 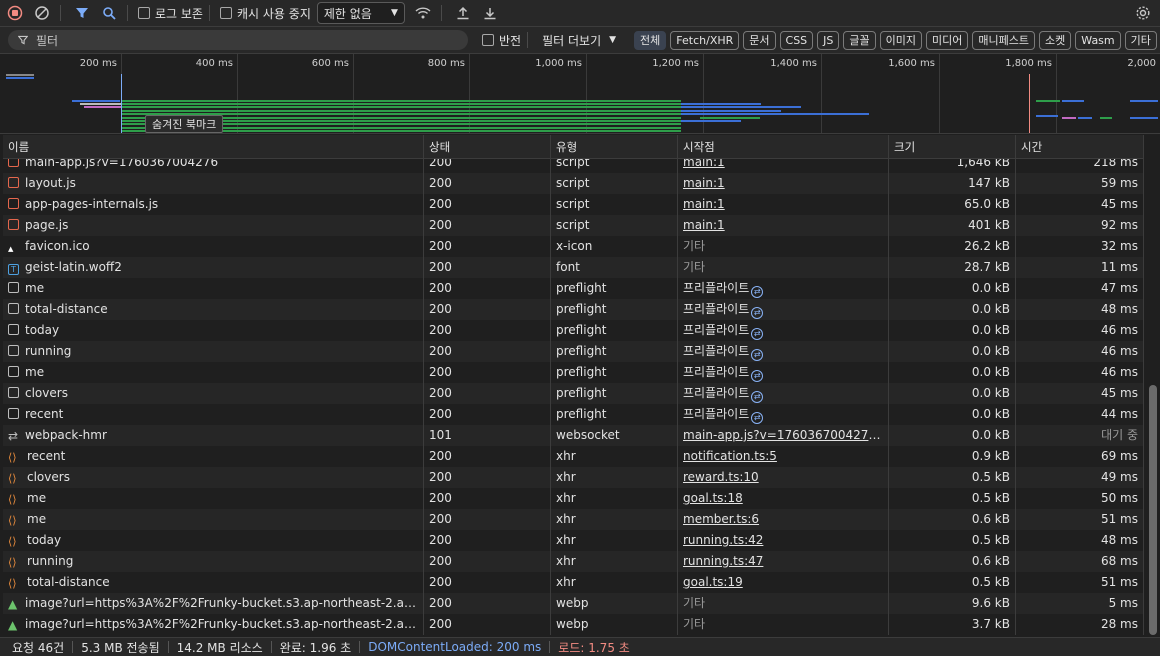 I want to click on initiator-link: member.ts:6, so click(x=721, y=519).